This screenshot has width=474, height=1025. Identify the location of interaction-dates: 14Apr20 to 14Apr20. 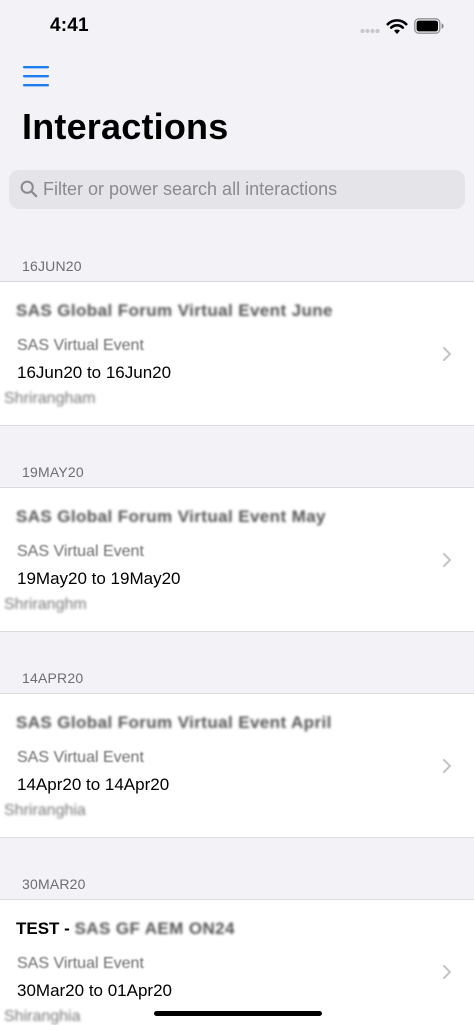
(93, 784).